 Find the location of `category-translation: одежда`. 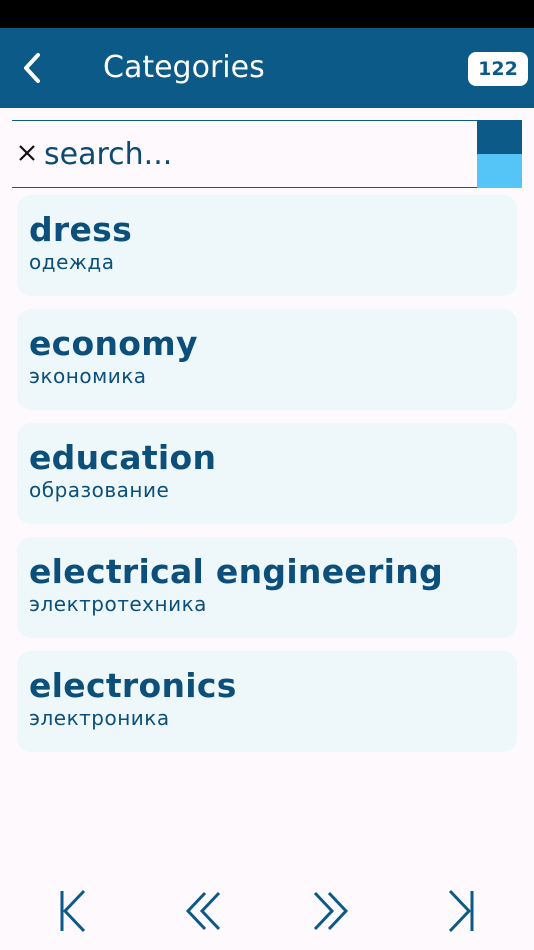

category-translation: одежда is located at coordinates (72, 262).